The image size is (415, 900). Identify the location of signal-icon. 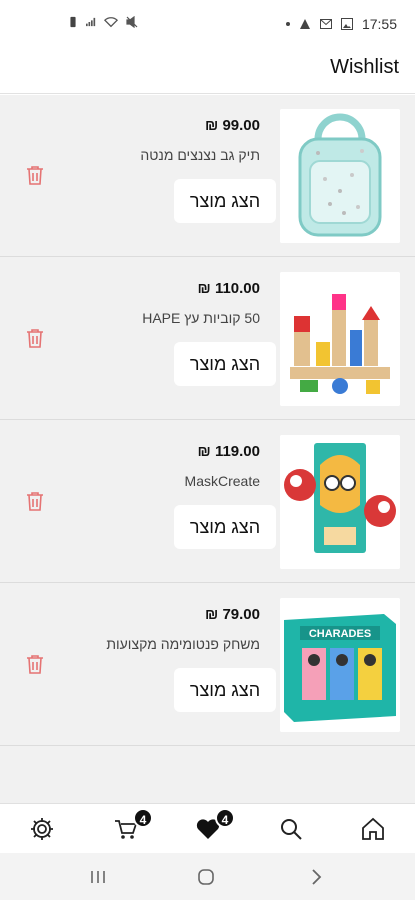
(91, 22).